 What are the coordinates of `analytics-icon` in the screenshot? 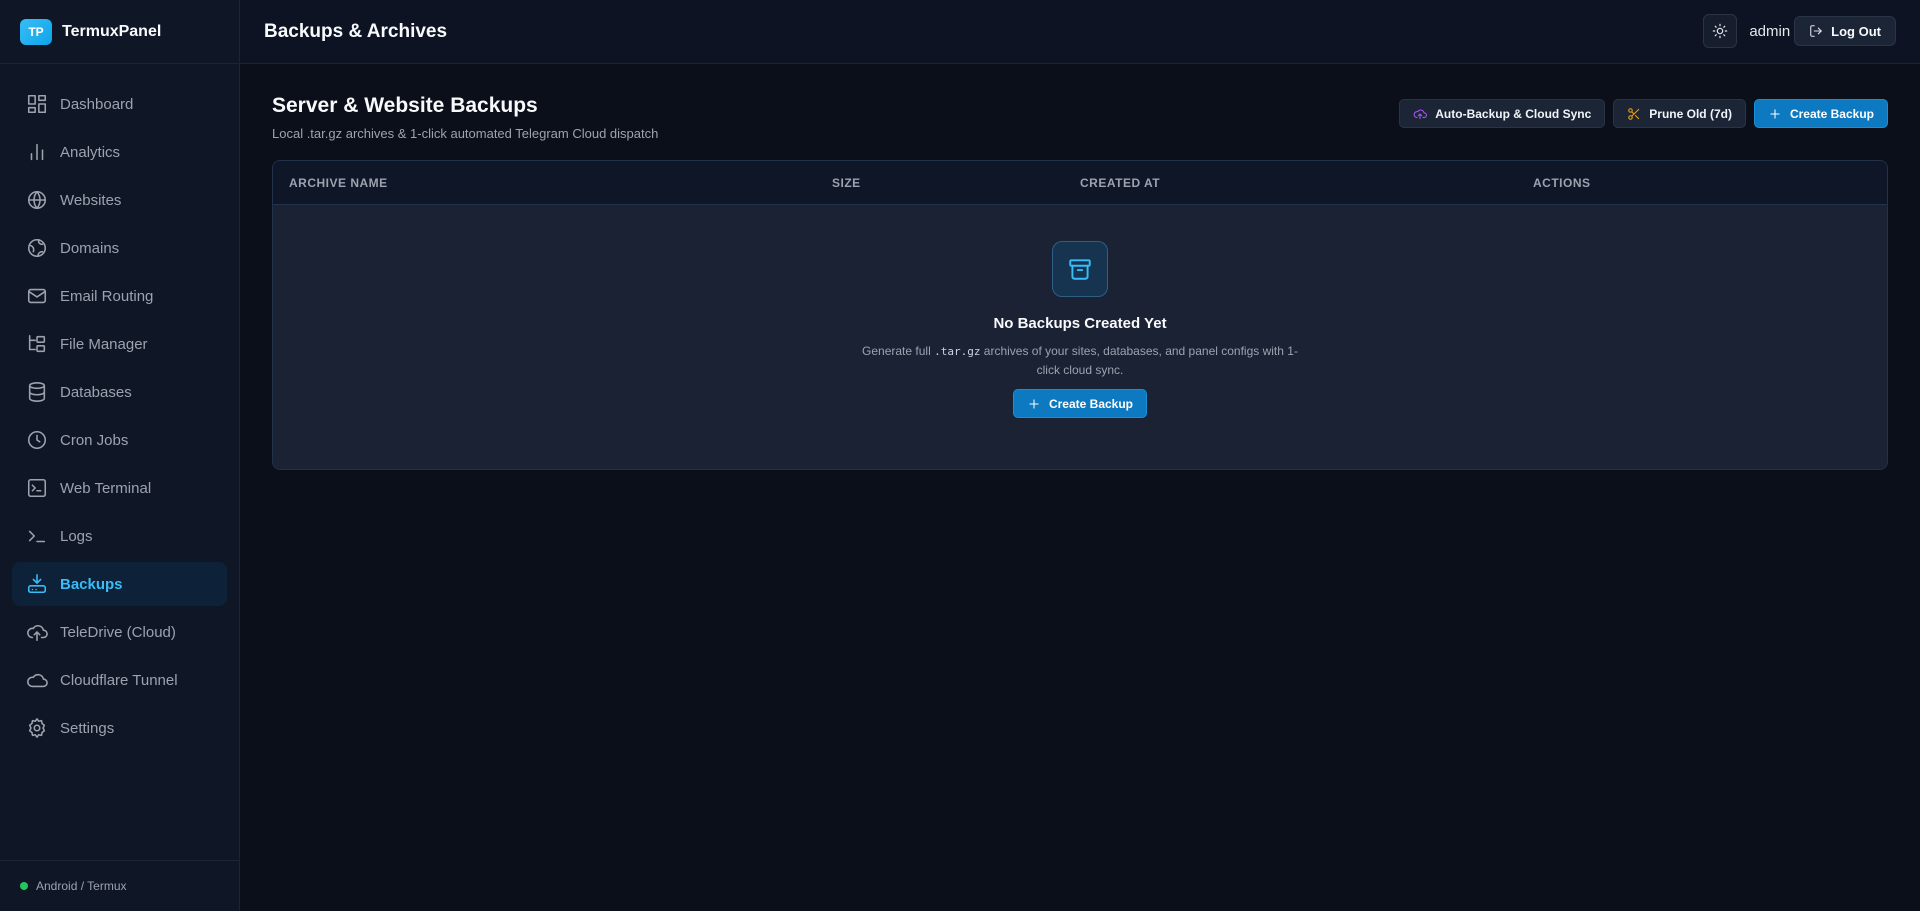 It's located at (37, 152).